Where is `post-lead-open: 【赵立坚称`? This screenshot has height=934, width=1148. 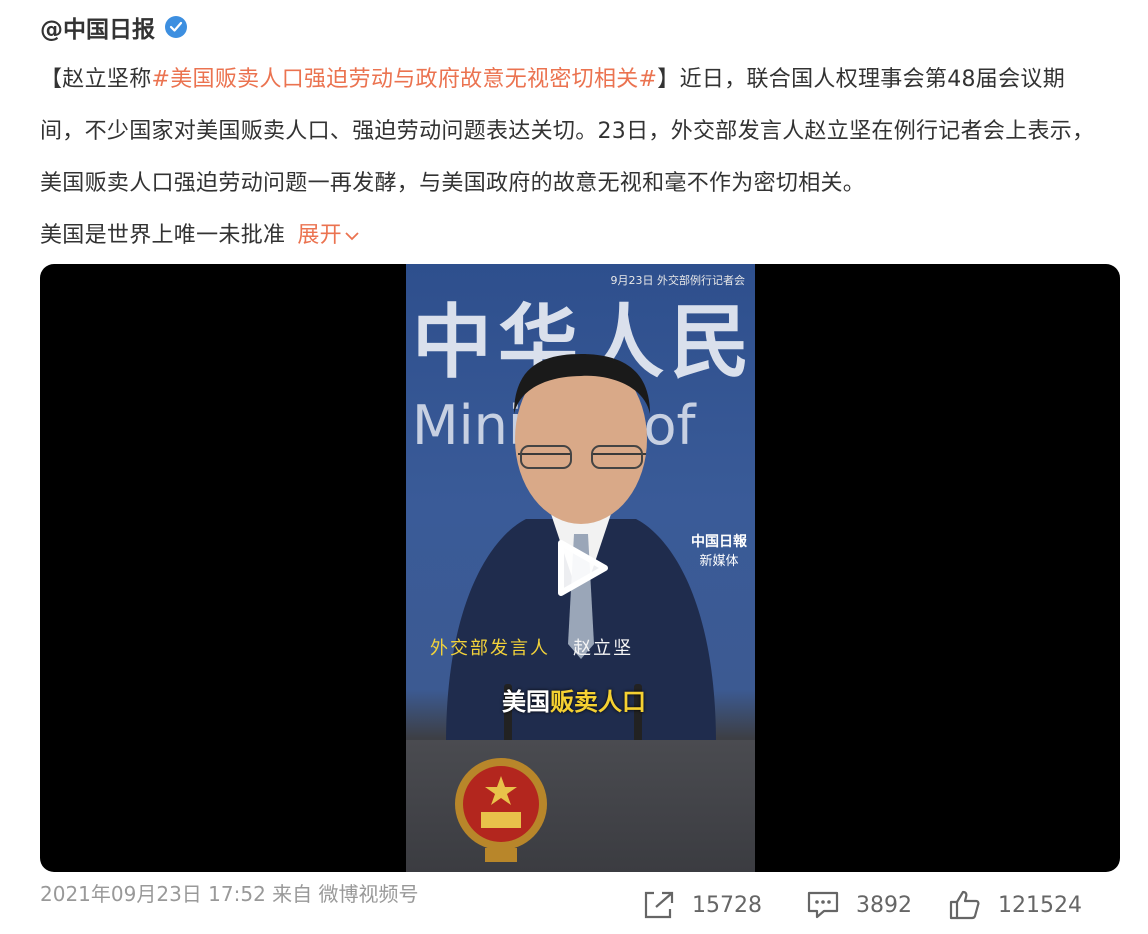 post-lead-open: 【赵立坚称 is located at coordinates (96, 79).